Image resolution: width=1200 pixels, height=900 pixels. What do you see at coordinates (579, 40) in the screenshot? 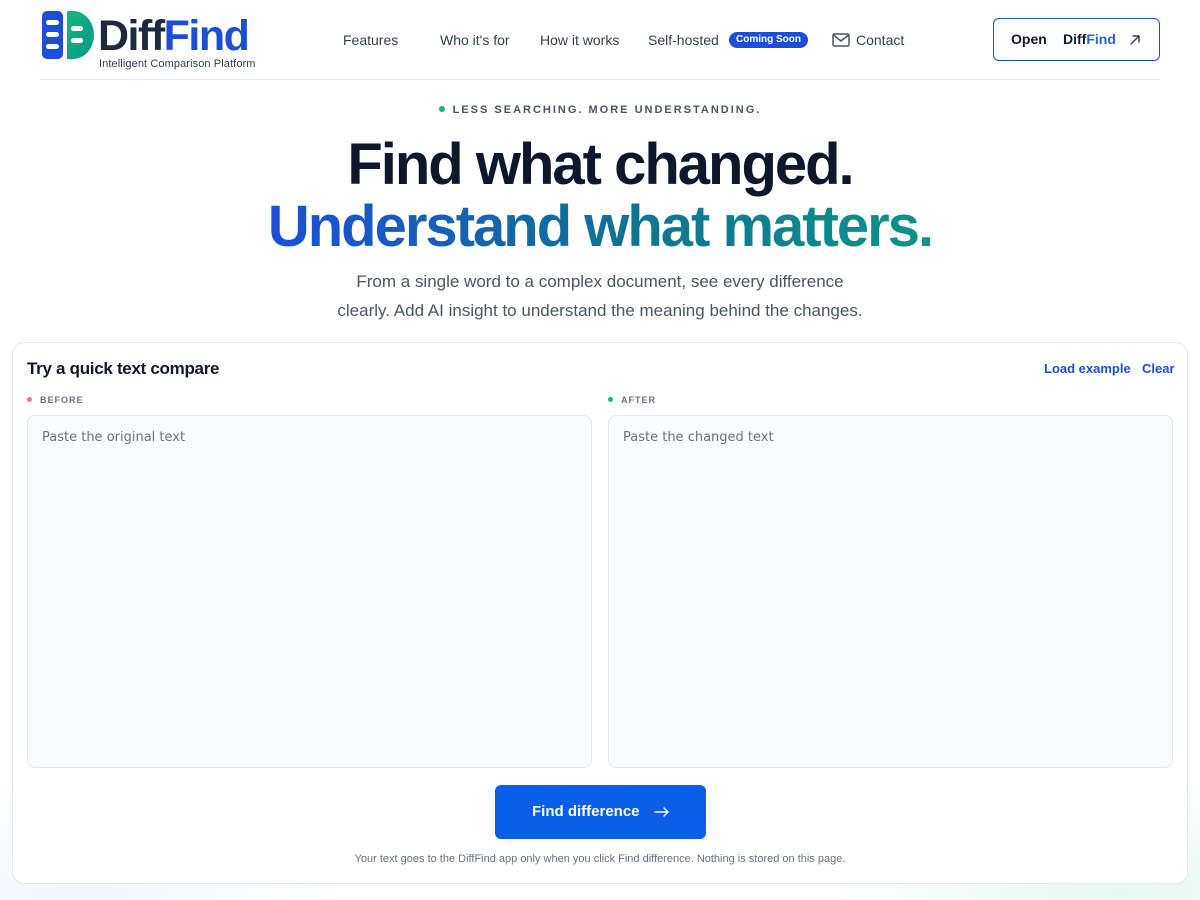
I see `nav-how-it-works: How it works` at bounding box center [579, 40].